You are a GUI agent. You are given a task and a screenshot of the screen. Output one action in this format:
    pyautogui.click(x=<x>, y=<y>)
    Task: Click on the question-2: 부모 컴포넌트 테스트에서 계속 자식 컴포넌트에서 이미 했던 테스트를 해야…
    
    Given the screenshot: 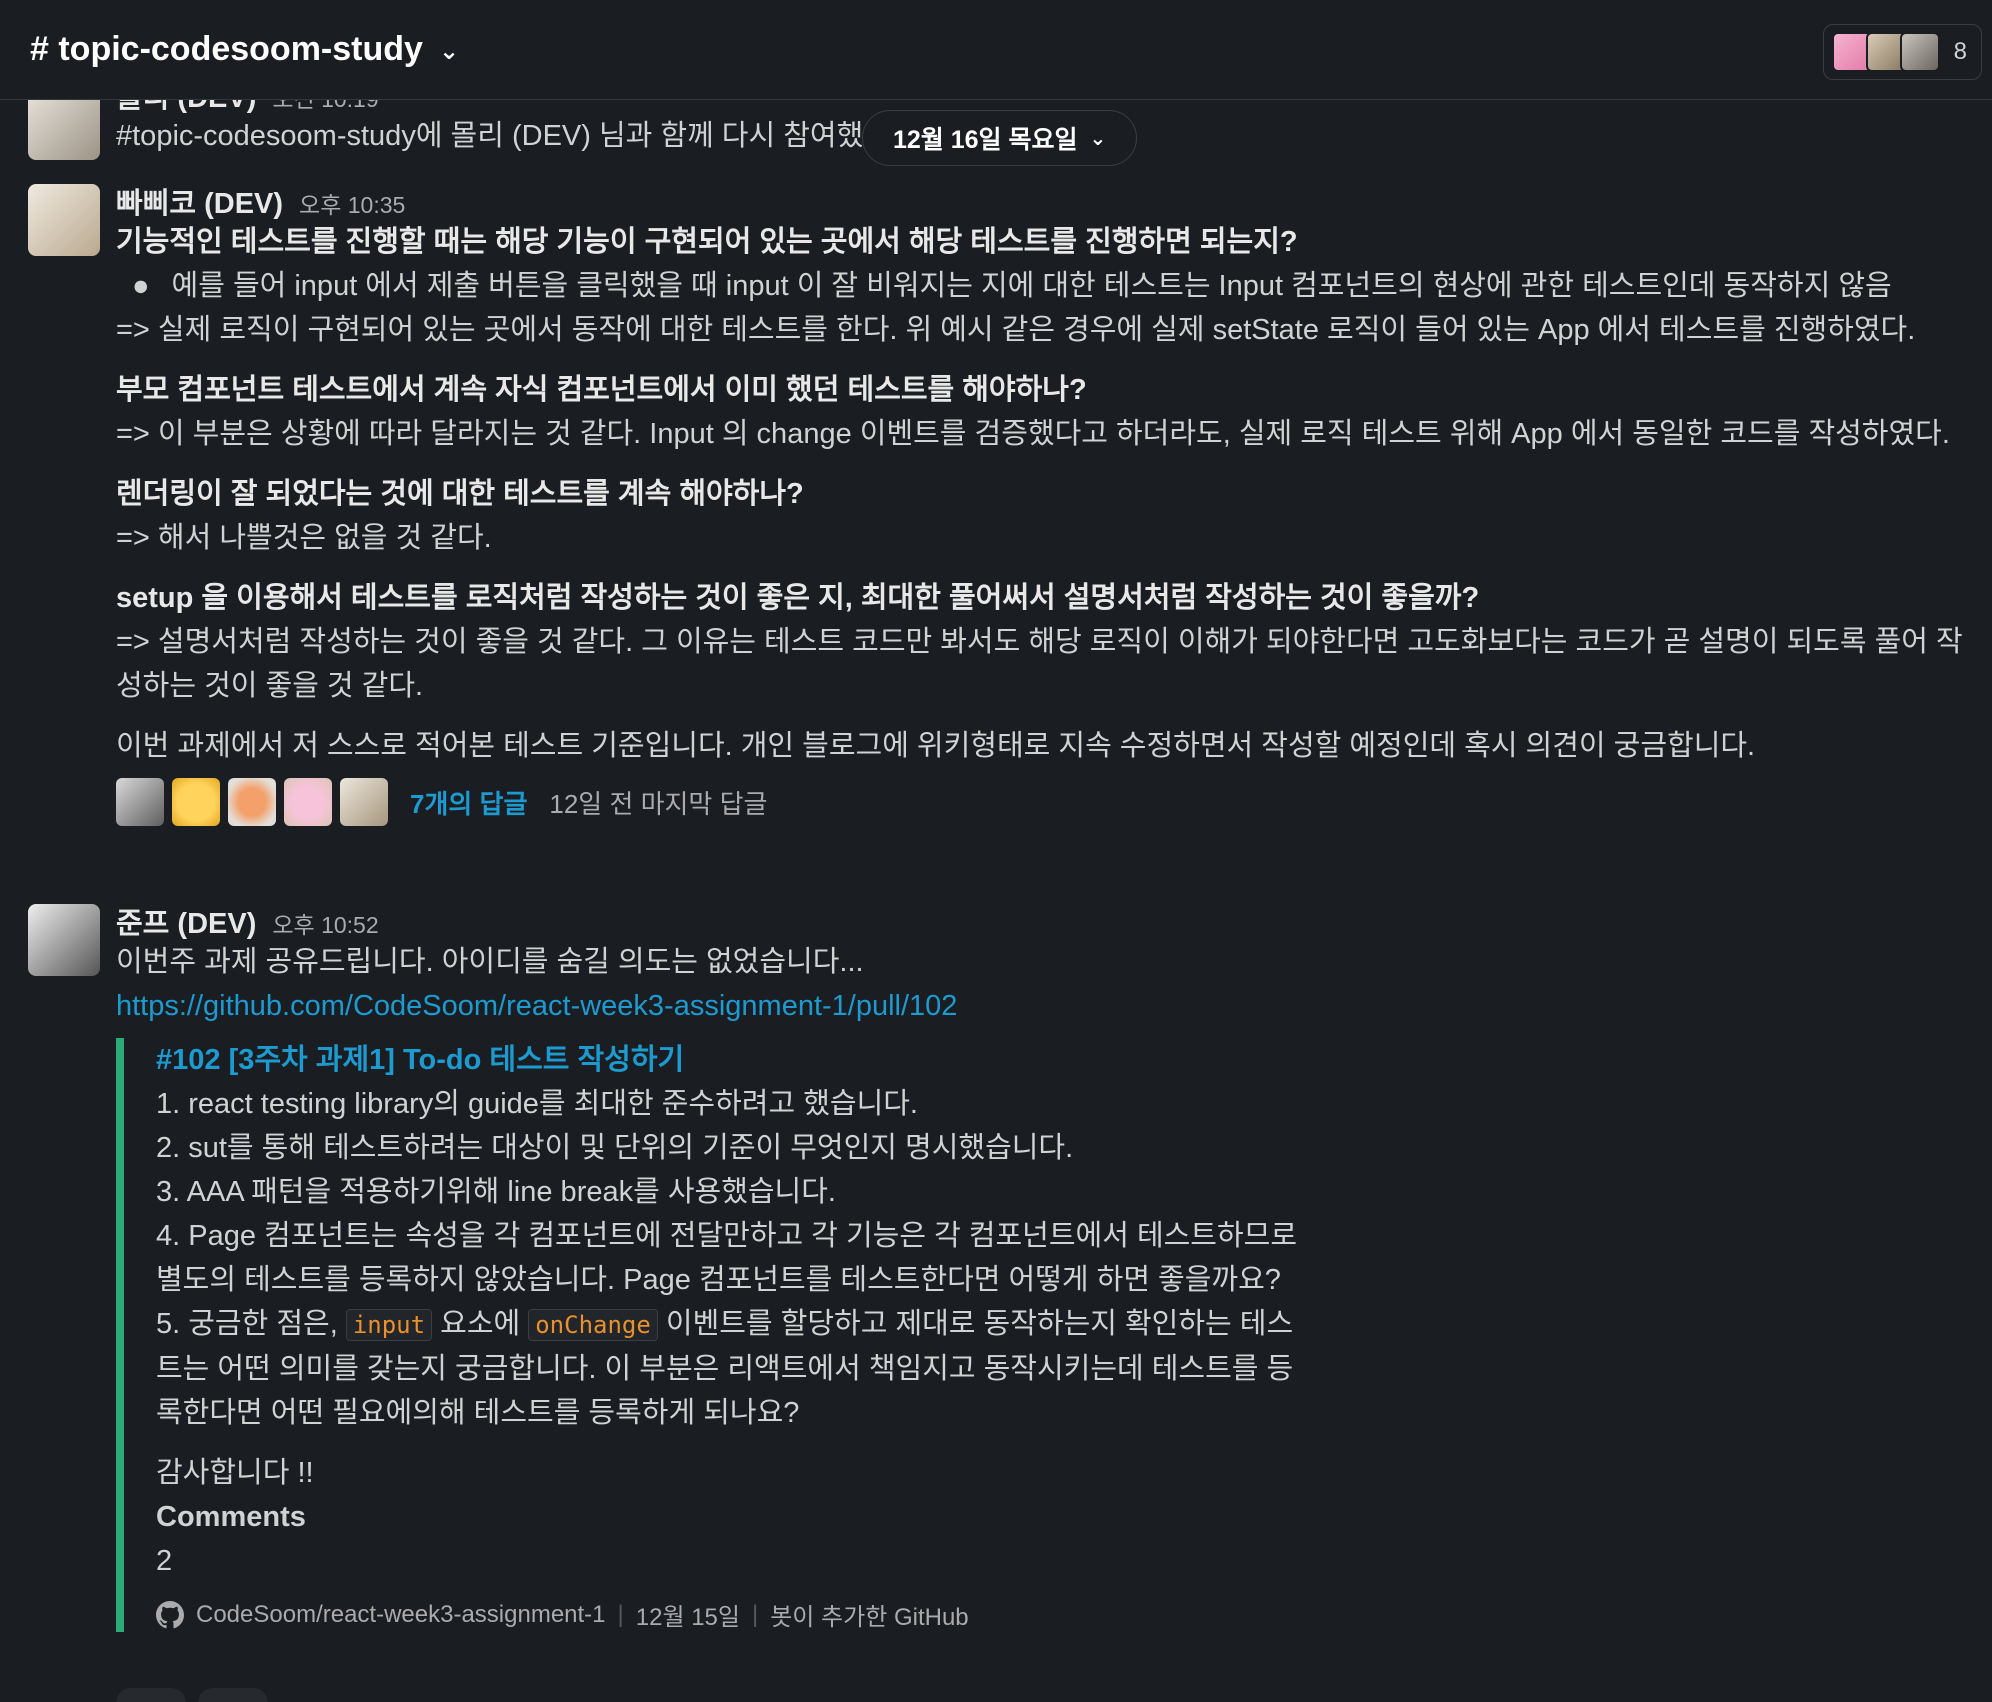 What is the action you would take?
    pyautogui.click(x=601, y=390)
    